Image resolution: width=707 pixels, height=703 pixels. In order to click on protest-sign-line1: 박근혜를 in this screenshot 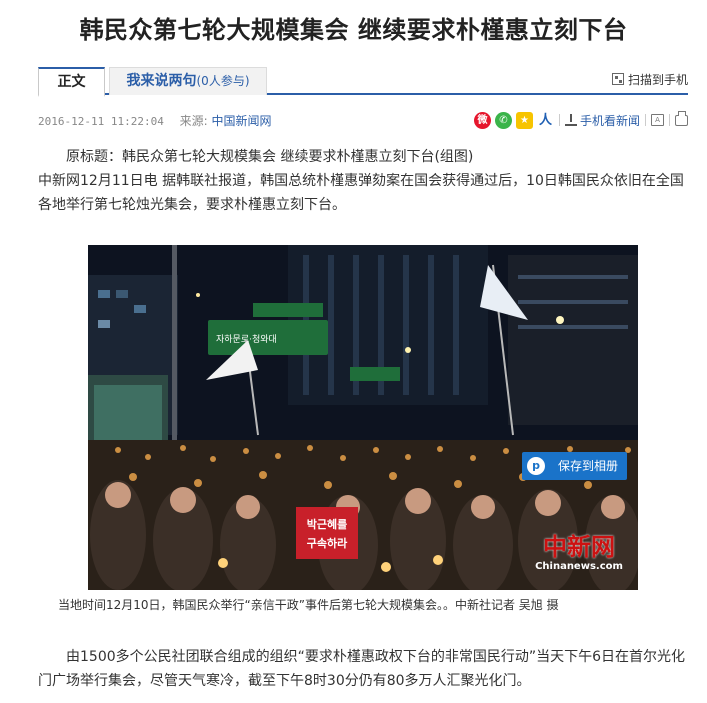, I will do `click(327, 524)`.